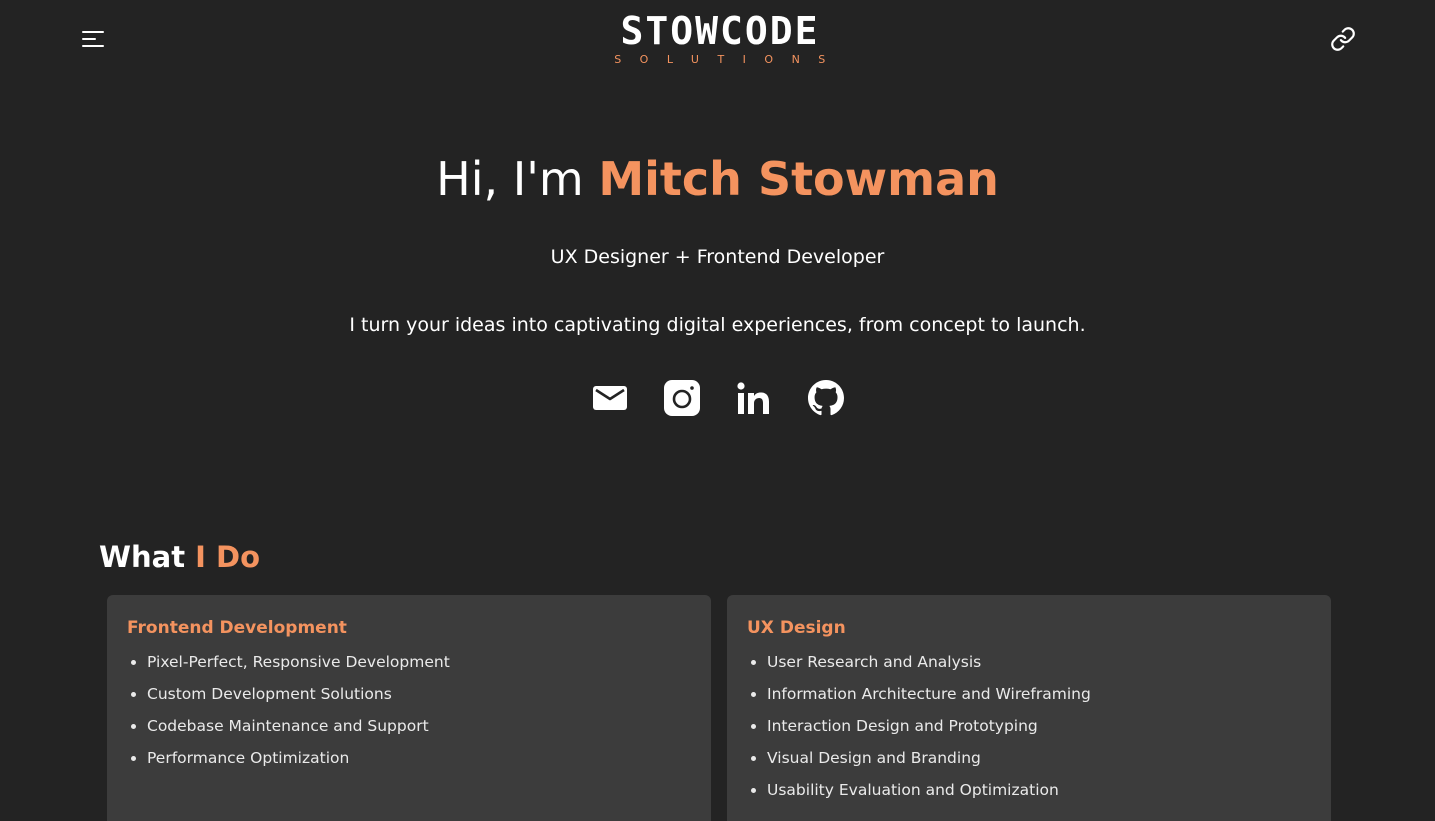  Describe the element at coordinates (228, 557) in the screenshot. I see `section-title-accent: I Do` at that location.